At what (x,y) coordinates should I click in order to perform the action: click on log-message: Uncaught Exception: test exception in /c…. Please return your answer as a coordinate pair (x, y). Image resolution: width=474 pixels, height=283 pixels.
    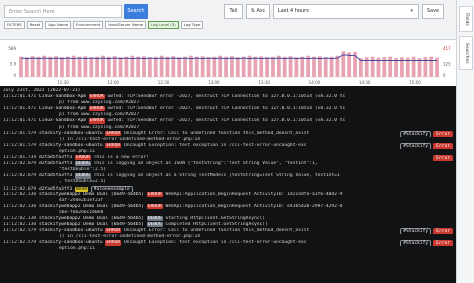
    Looking at the image, I should click on (215, 145).